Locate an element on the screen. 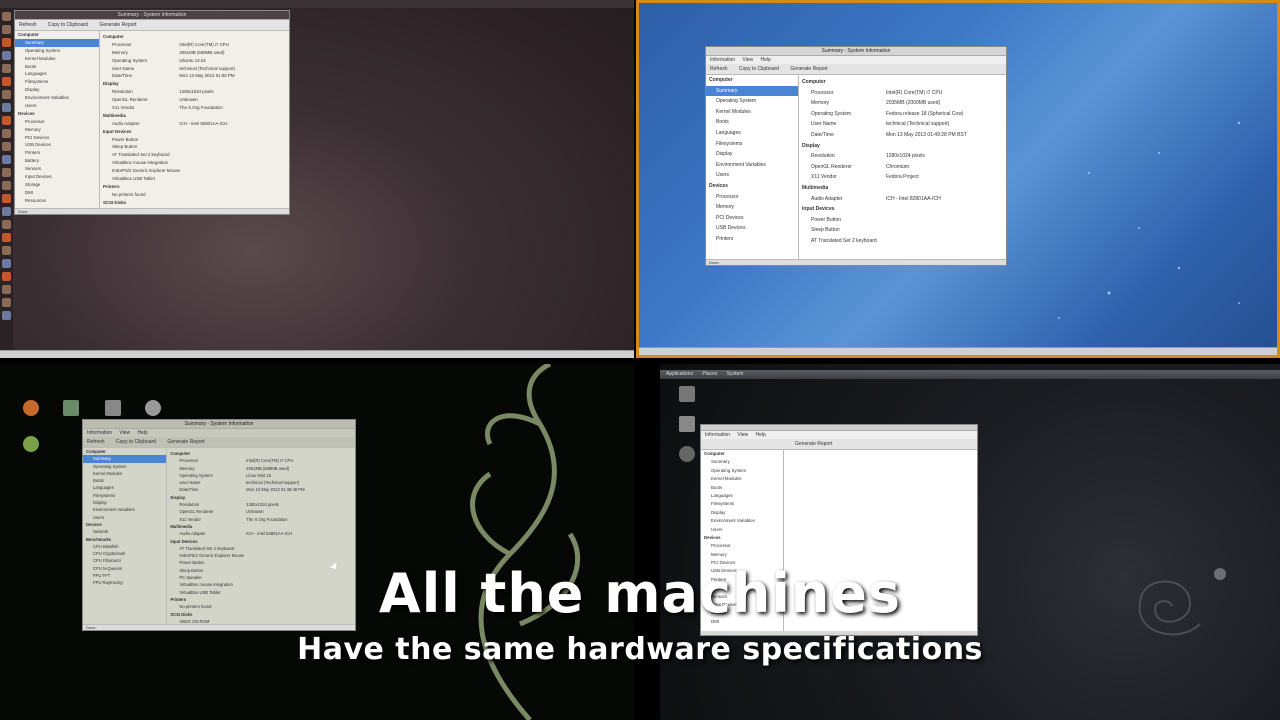 The image size is (1280, 720). menu-system: System is located at coordinates (735, 374).